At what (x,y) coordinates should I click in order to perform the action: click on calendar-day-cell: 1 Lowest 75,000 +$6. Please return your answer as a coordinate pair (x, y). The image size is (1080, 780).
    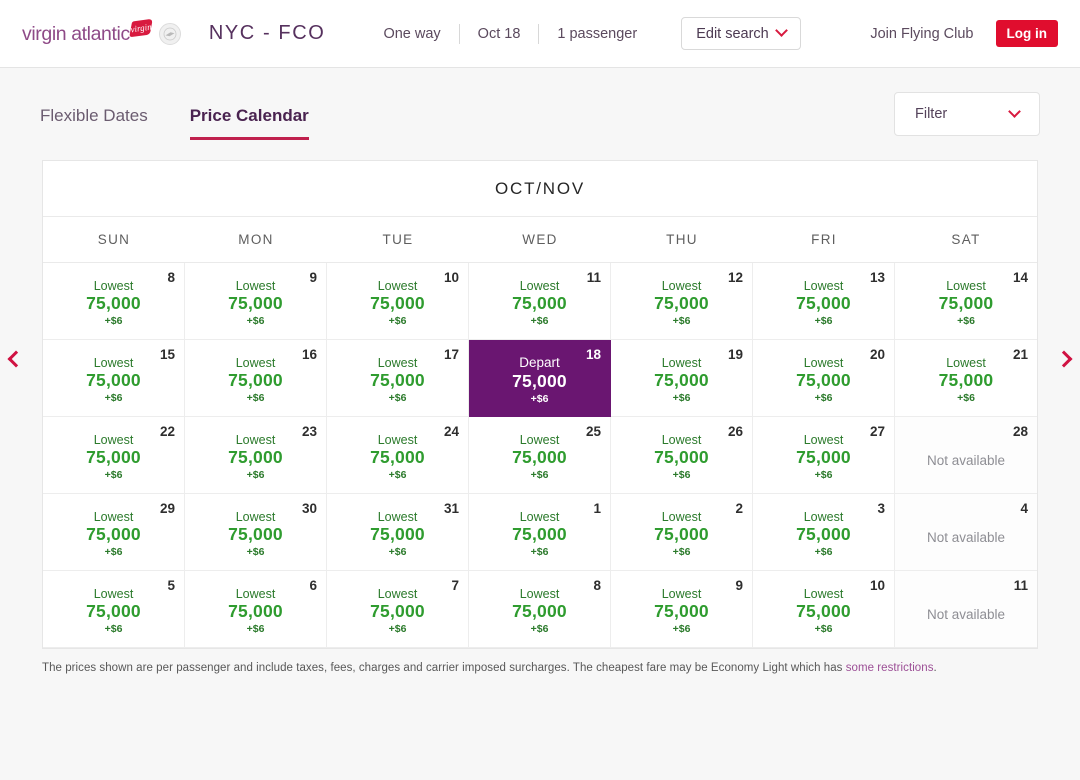
    Looking at the image, I should click on (540, 532).